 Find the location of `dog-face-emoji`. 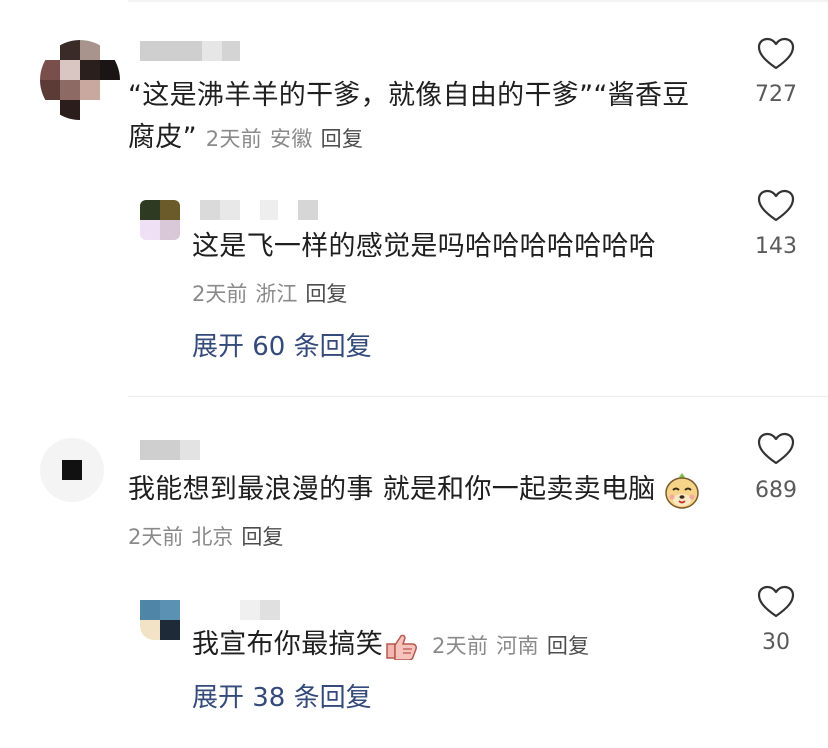

dog-face-emoji is located at coordinates (682, 490).